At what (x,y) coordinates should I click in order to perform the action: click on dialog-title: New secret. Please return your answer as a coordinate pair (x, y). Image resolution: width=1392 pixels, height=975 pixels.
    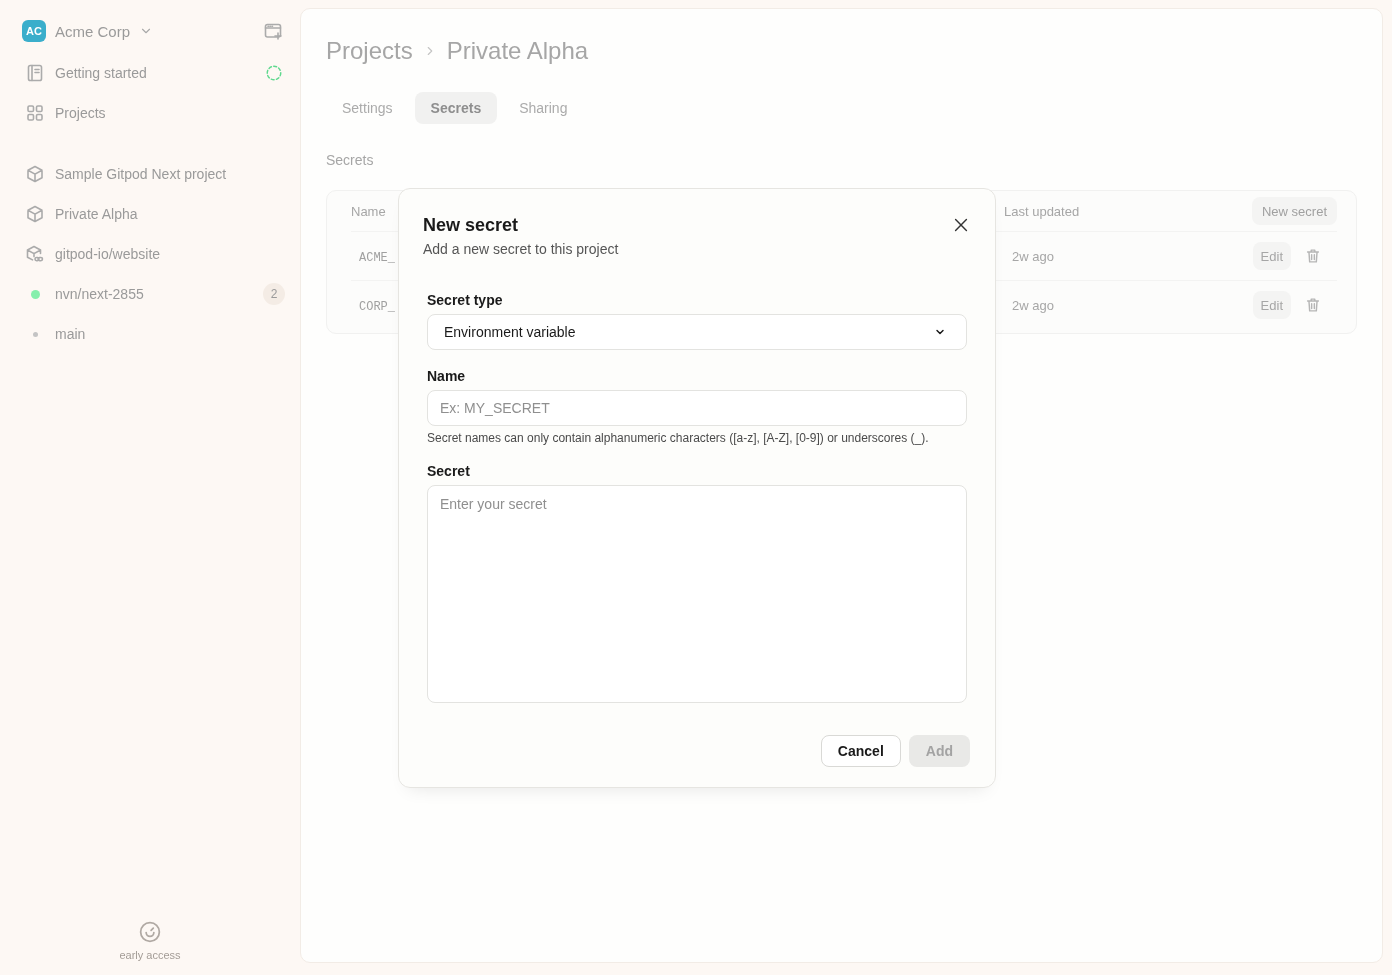
    Looking at the image, I should click on (471, 224).